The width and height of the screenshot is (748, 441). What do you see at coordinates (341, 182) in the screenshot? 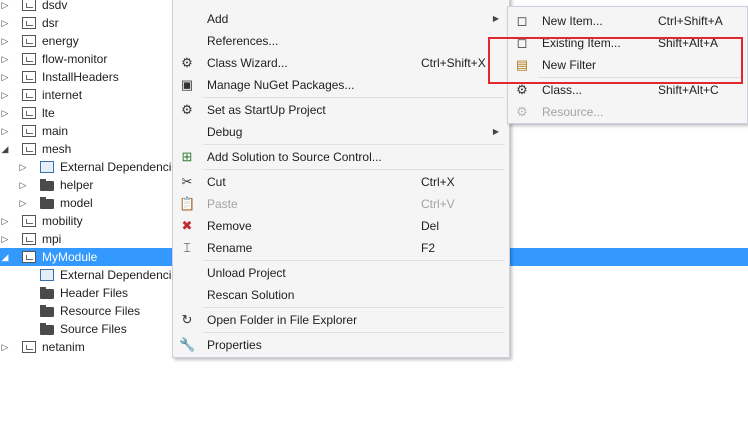
I see `menu-cut: ✂ Cut Ctrl+X` at bounding box center [341, 182].